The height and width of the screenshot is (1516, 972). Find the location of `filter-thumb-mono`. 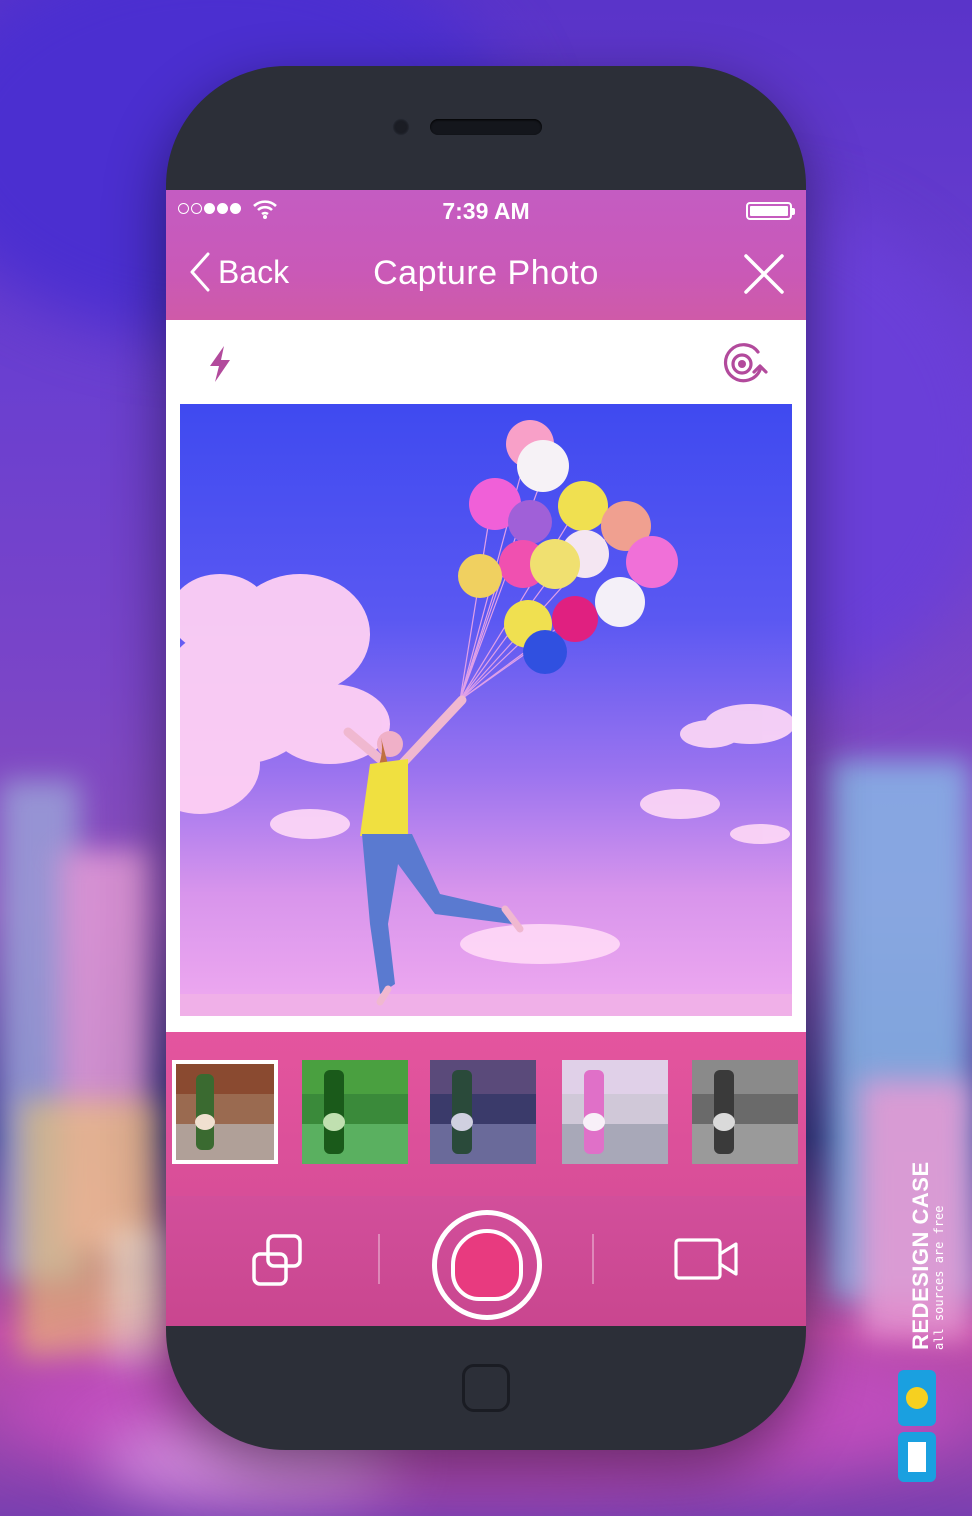

filter-thumb-mono is located at coordinates (745, 1112).